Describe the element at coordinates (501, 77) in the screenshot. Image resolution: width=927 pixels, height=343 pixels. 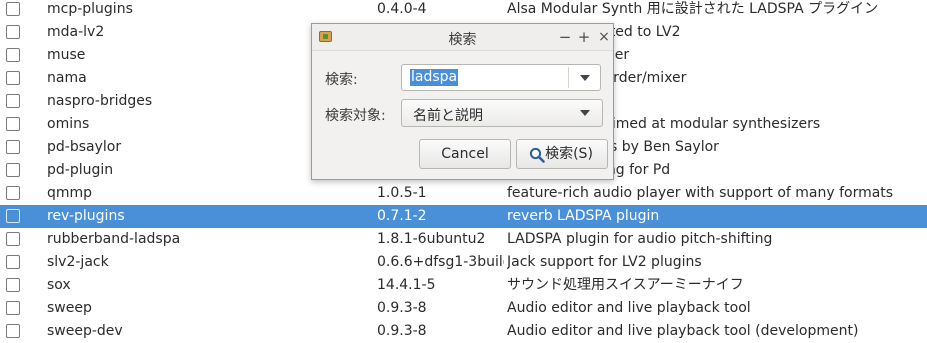
I see `search-combo: ladspa` at that location.